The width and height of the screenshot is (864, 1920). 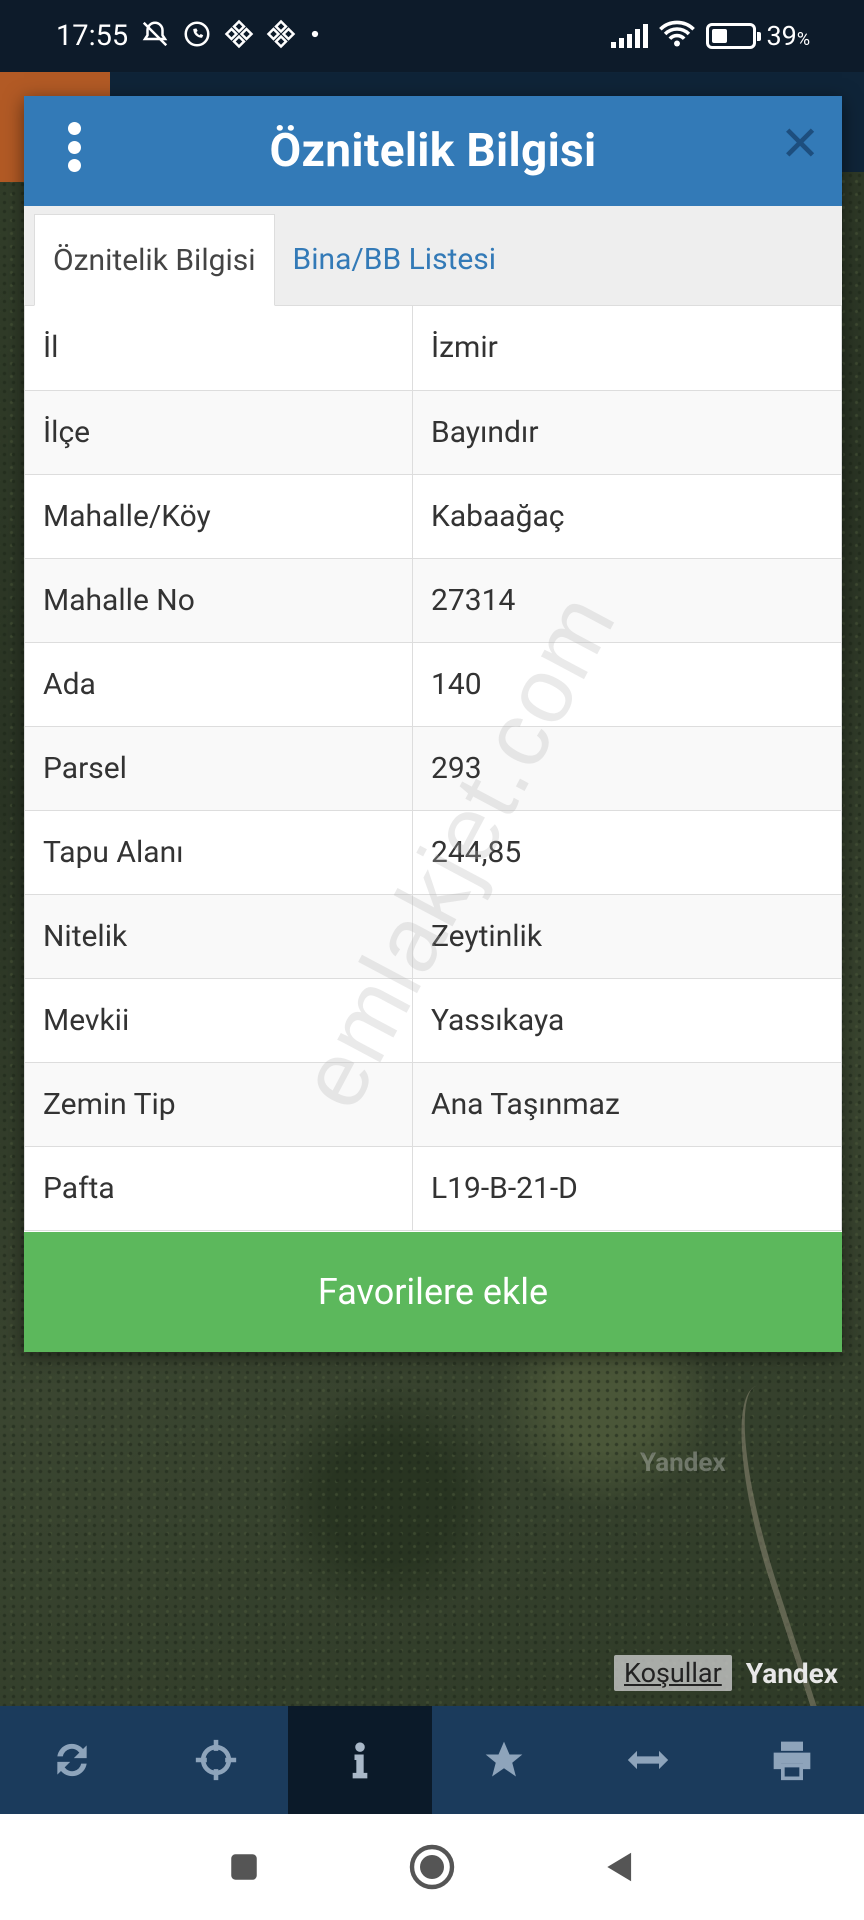 What do you see at coordinates (627, 348) in the screenshot?
I see `attribute-value: İzmir` at bounding box center [627, 348].